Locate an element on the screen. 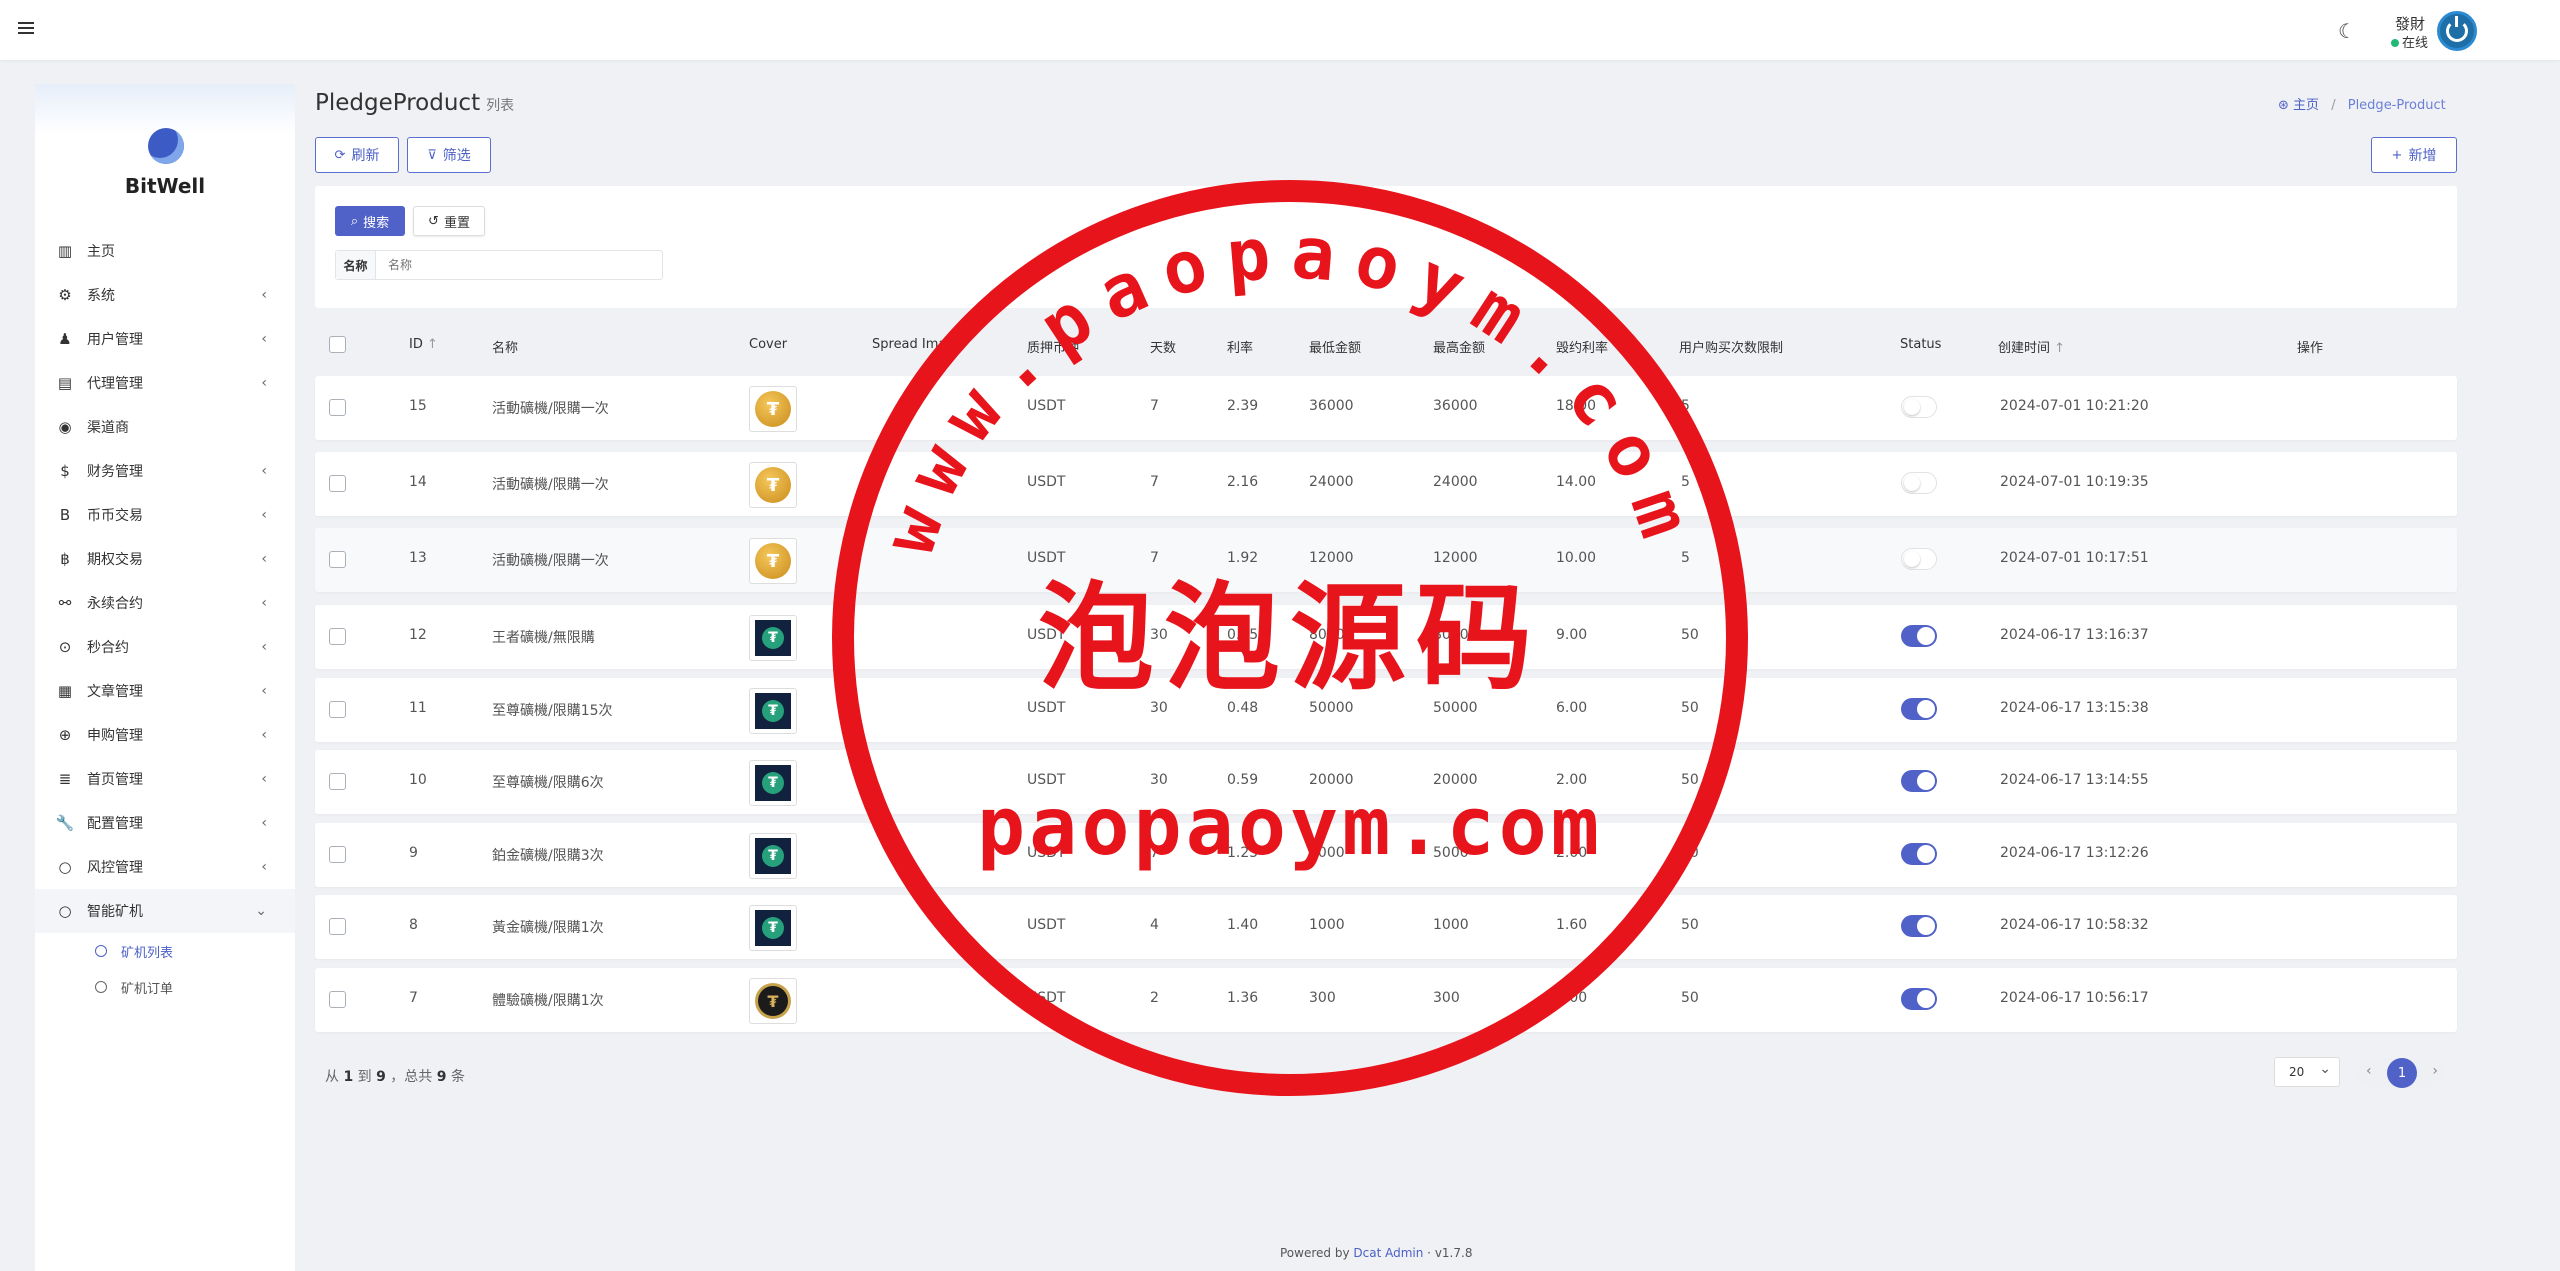 Image resolution: width=2560 pixels, height=1271 pixels. cell-created-at: 2024-07-01 10:19:35 is located at coordinates (2074, 482).